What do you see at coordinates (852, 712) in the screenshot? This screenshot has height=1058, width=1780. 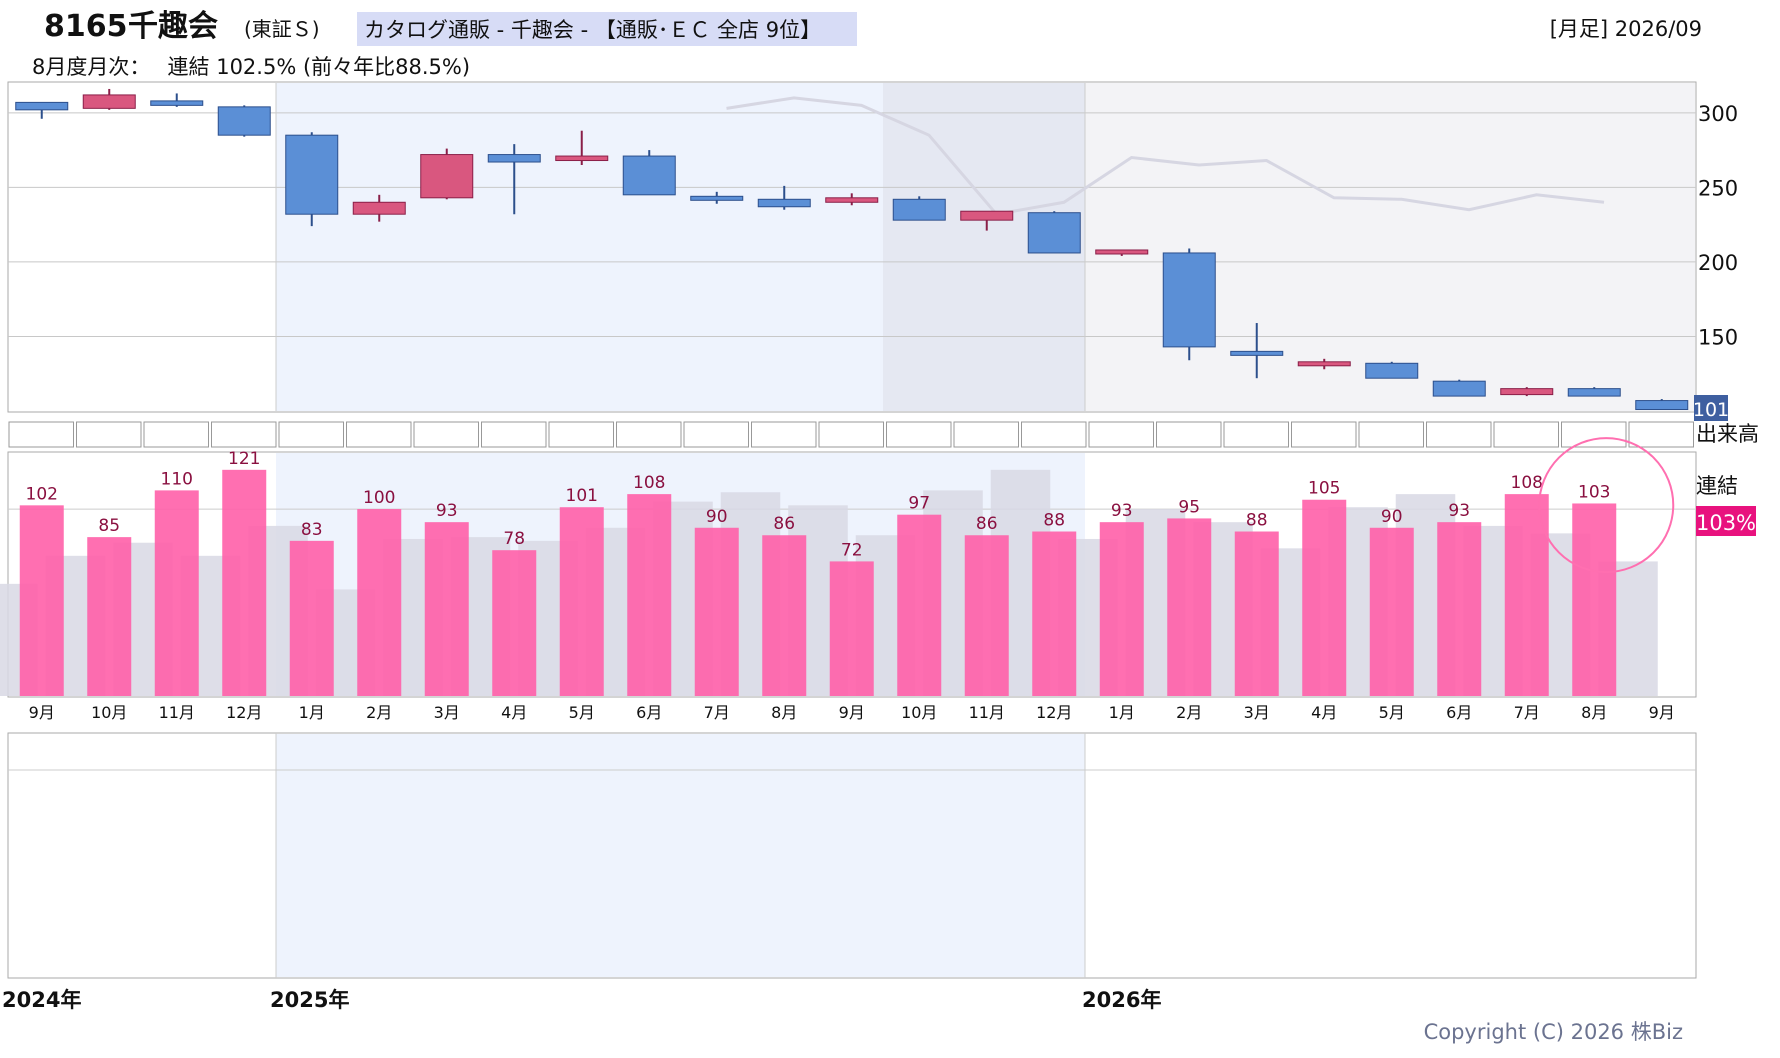 I see `month-label: 9月` at bounding box center [852, 712].